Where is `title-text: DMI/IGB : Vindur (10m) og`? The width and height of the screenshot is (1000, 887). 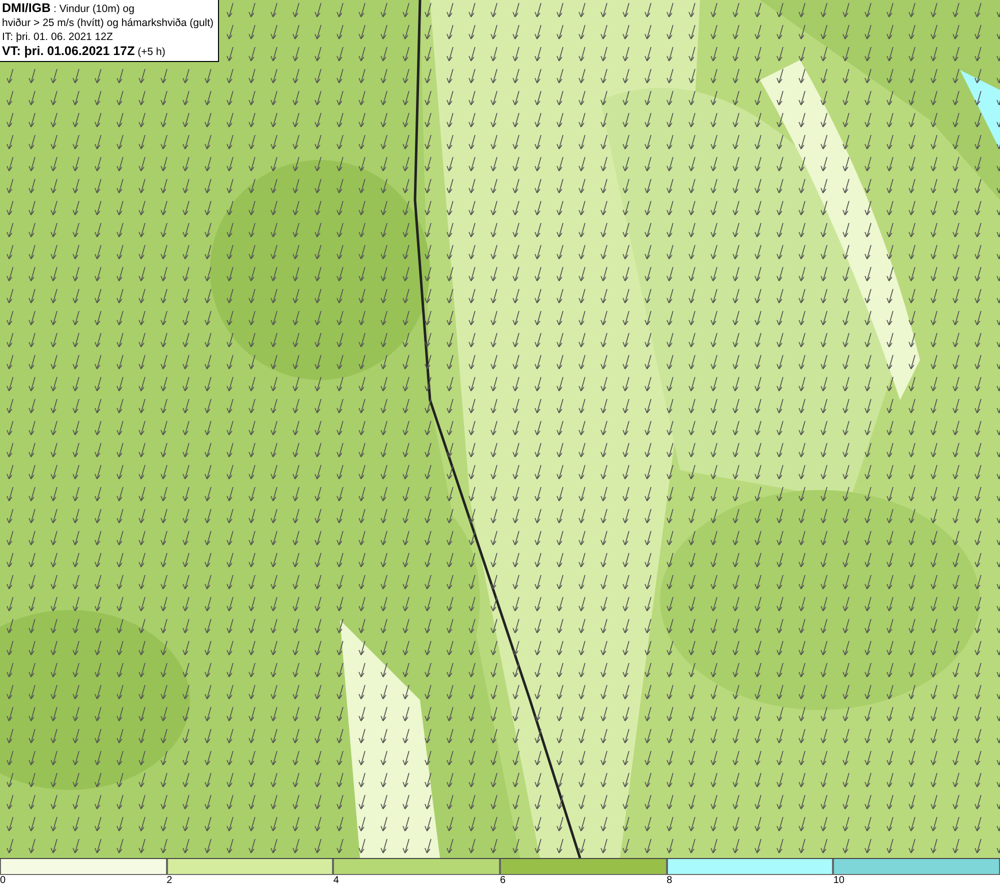
title-text: DMI/IGB : Vindur (10m) og is located at coordinates (69, 8).